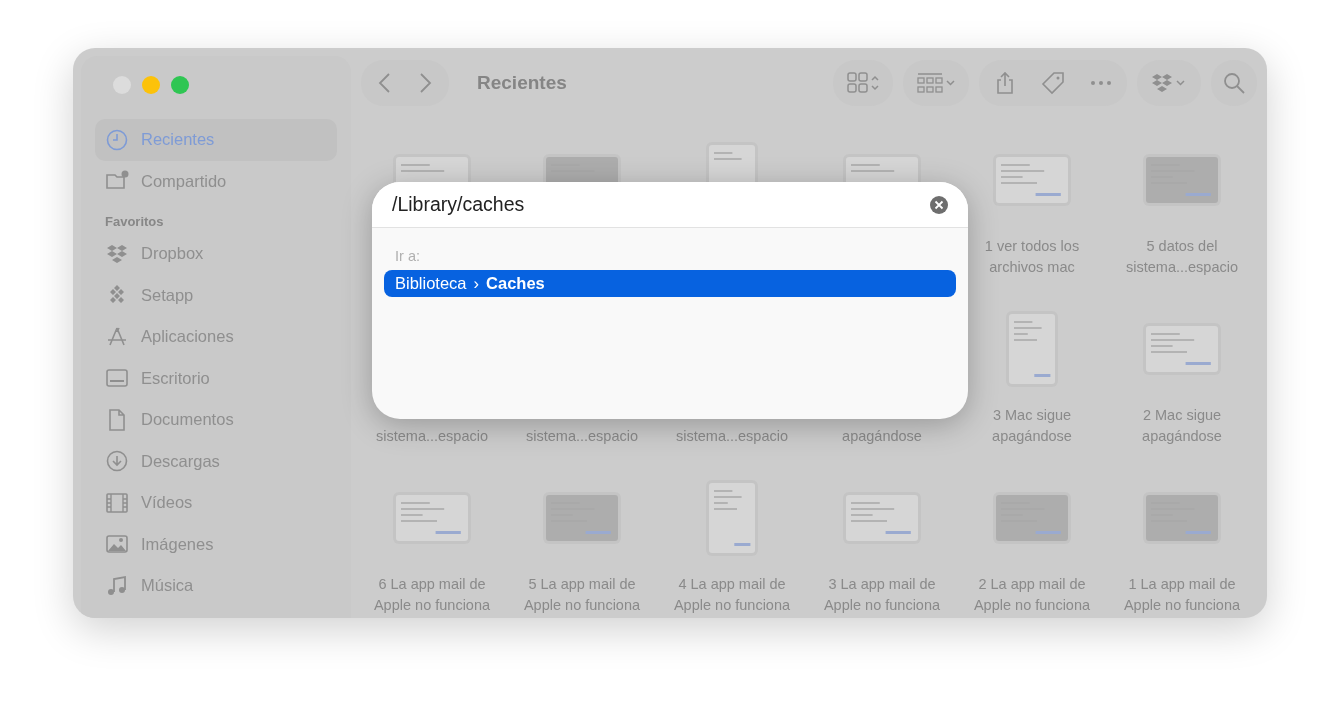 The width and height of the screenshot is (1340, 712). What do you see at coordinates (216, 461) in the screenshot?
I see `sidebar-item: Descargas` at bounding box center [216, 461].